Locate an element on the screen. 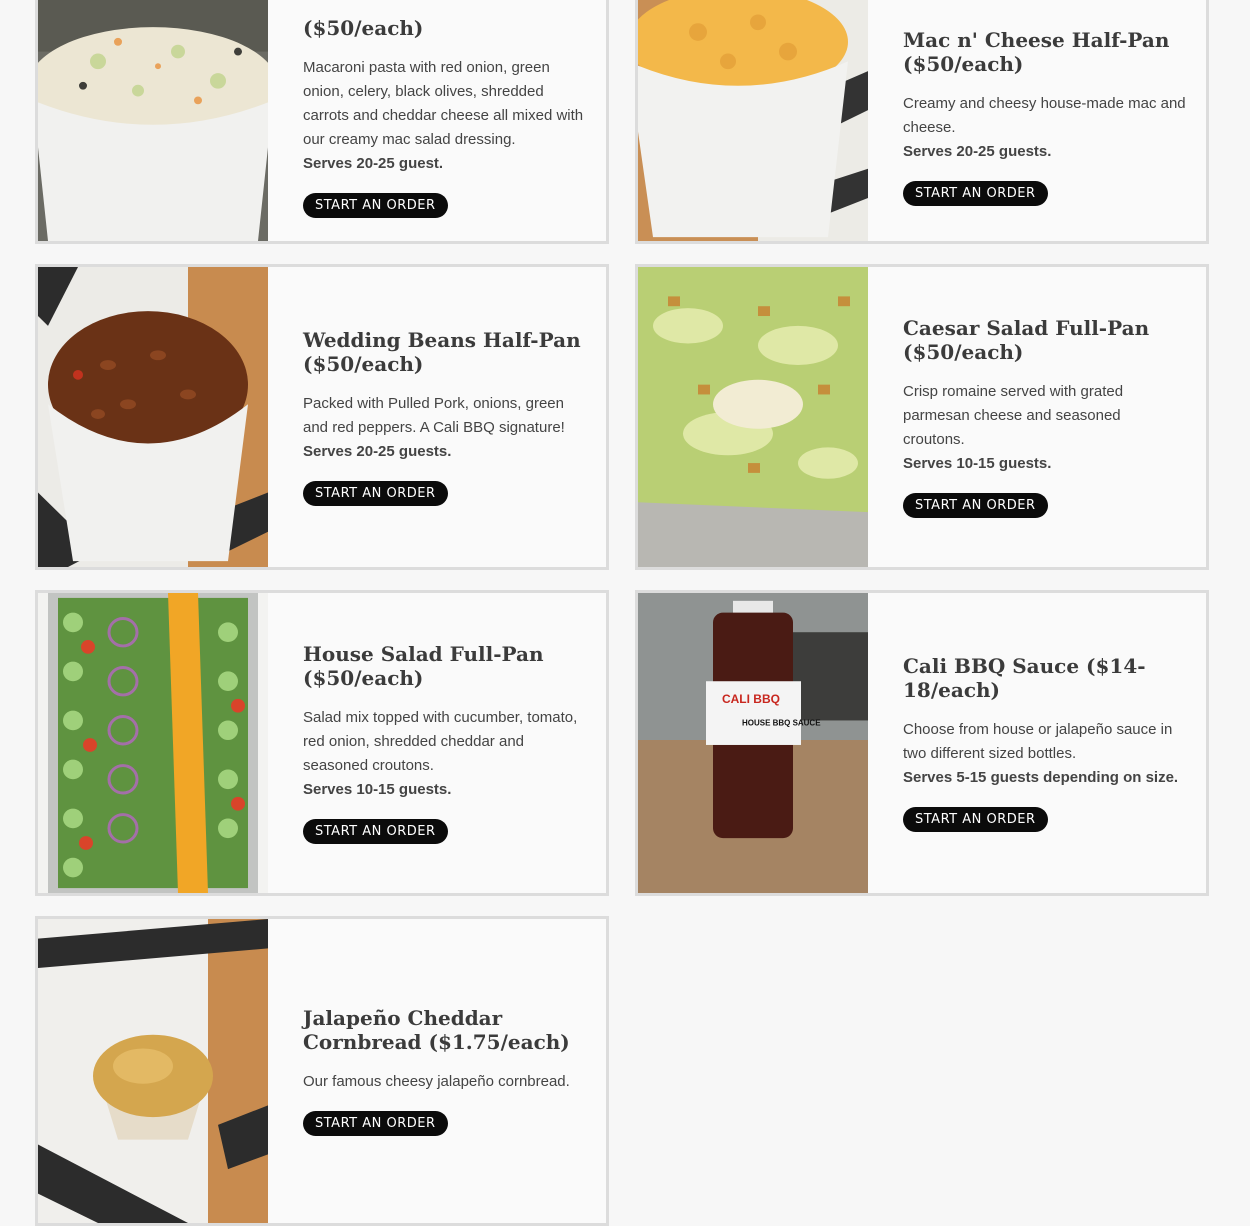 Image resolution: width=1250 pixels, height=1226 pixels. macaroni-salad-image is located at coordinates (153, 120).